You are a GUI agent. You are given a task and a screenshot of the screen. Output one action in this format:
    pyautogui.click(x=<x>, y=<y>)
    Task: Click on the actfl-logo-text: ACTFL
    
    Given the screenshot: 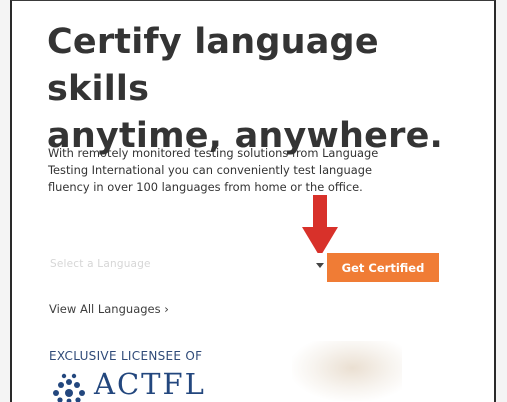 What is the action you would take?
    pyautogui.click(x=150, y=384)
    